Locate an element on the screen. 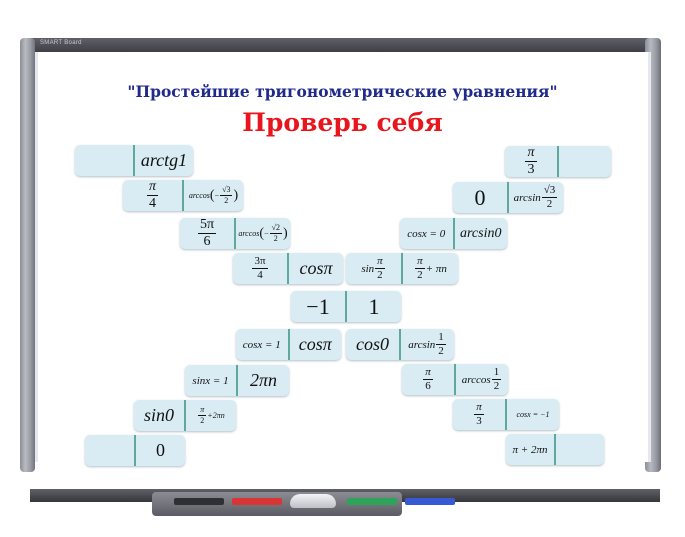  domino-card: sin π 2 π 2 + πn is located at coordinates (402, 268).